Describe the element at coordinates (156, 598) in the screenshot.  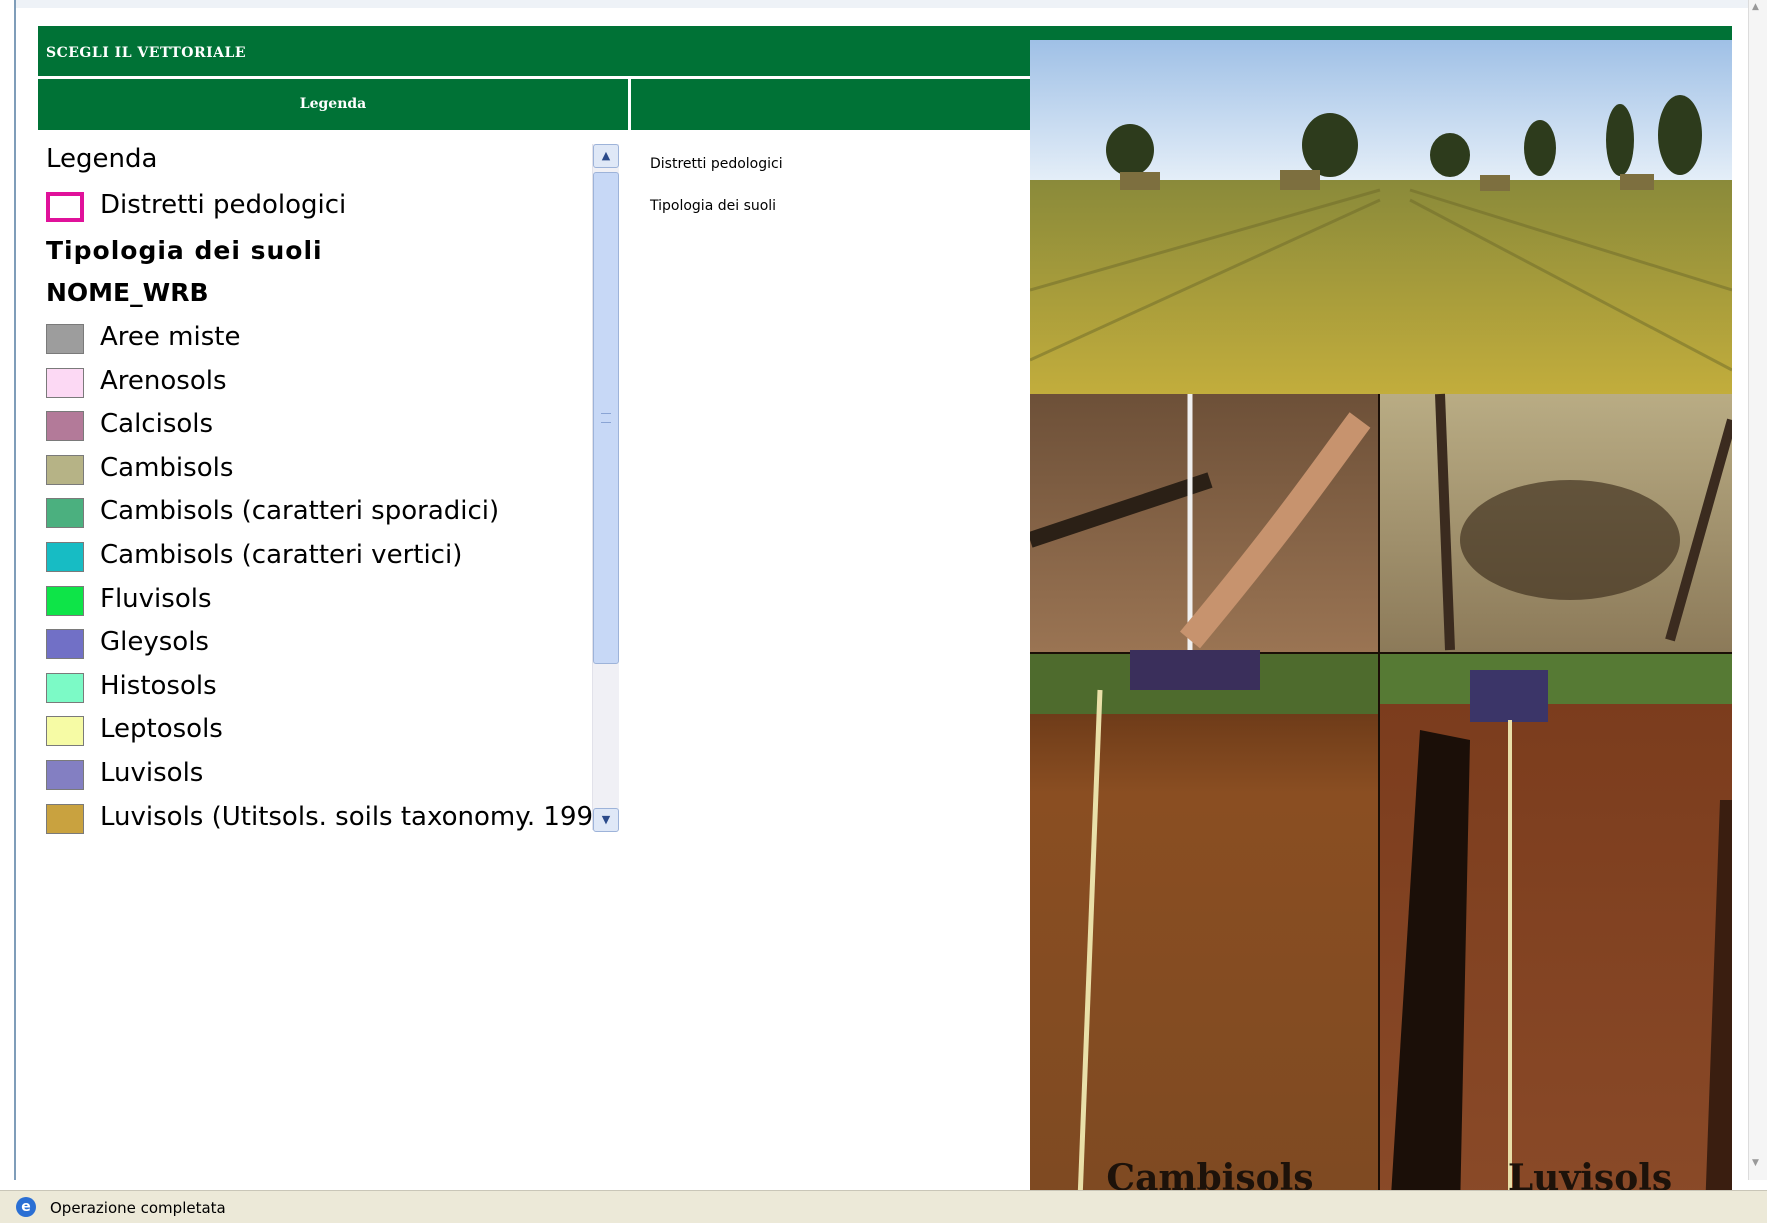
I see `legend-item-label: Fluvisols` at that location.